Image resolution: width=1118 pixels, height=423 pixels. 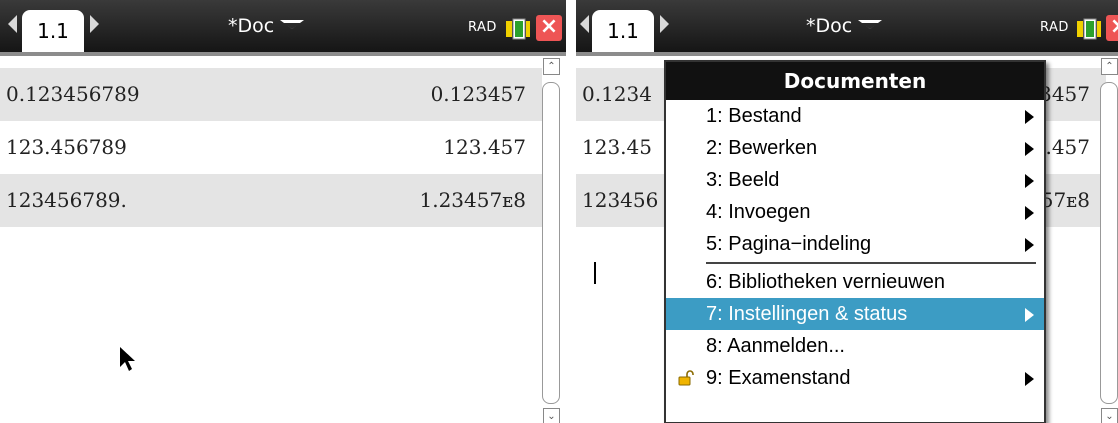 I want to click on mouse-pointer-icon, so click(x=127, y=359).